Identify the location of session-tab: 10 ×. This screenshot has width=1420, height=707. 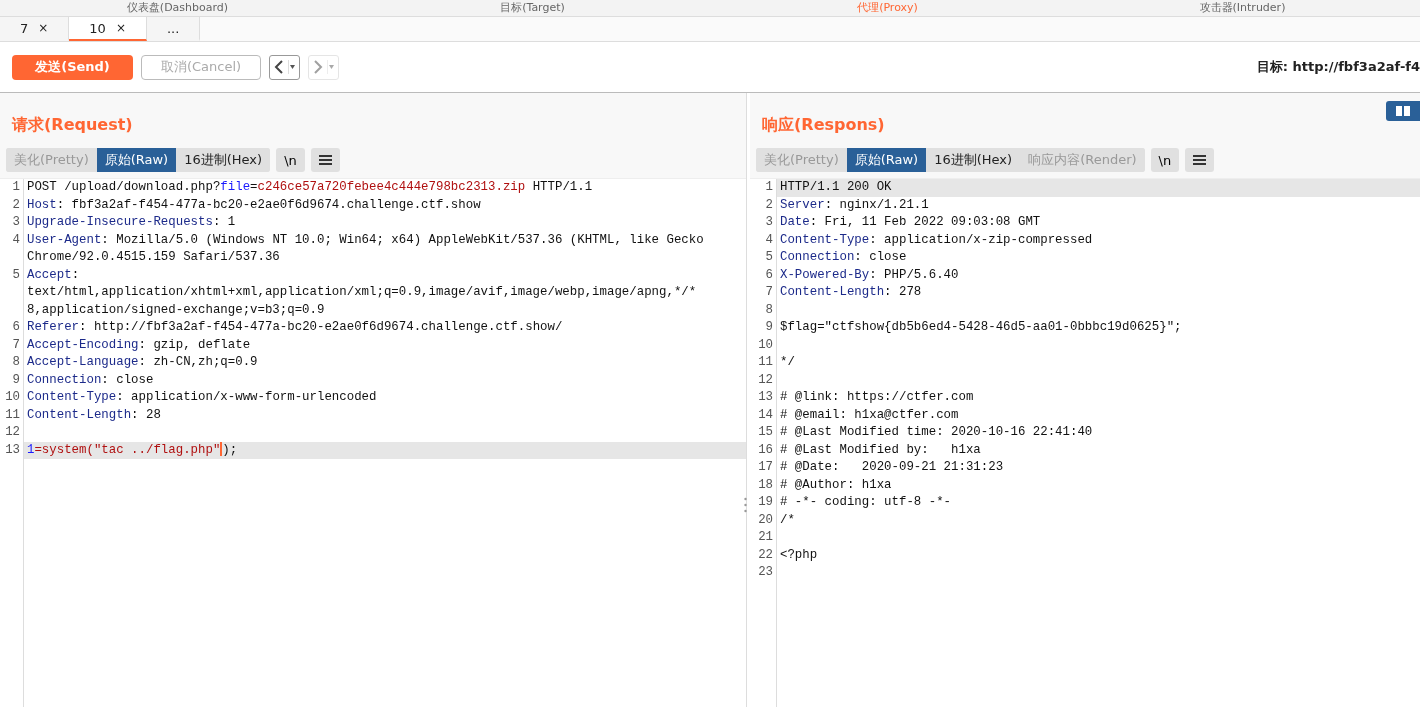
(108, 29).